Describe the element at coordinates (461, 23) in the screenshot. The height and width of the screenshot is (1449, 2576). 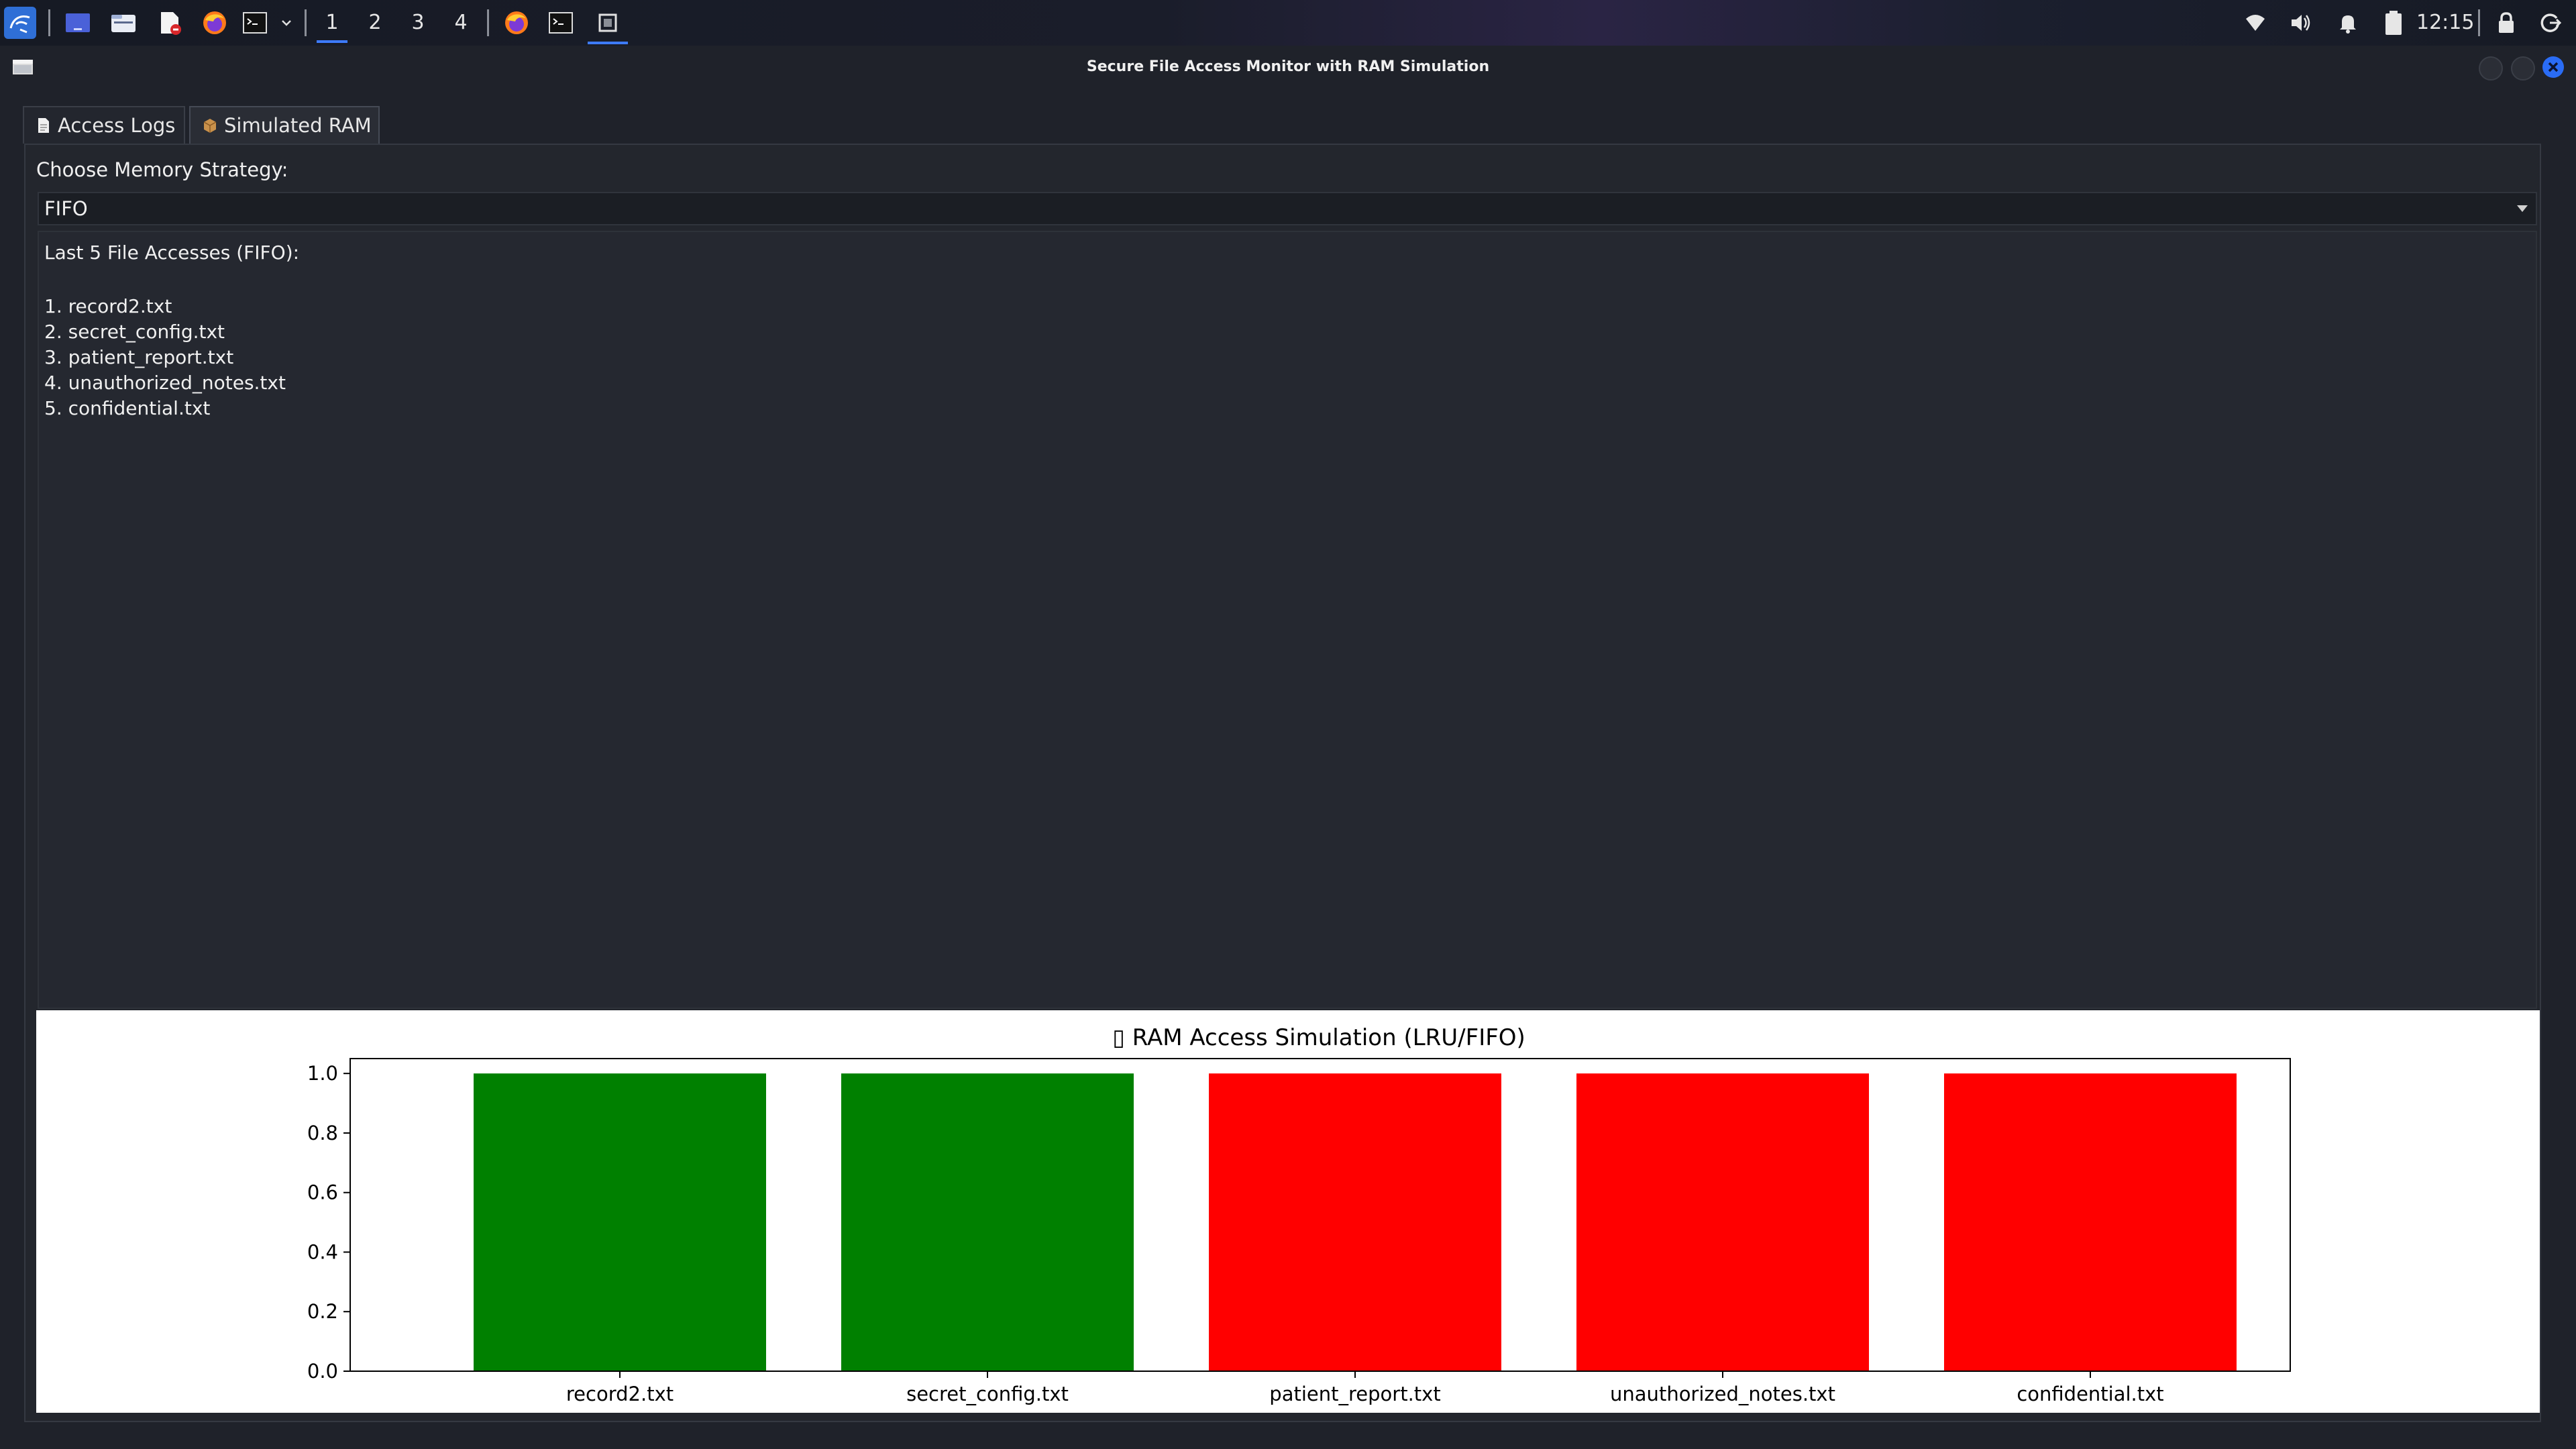
I see `workspace-4: 4` at that location.